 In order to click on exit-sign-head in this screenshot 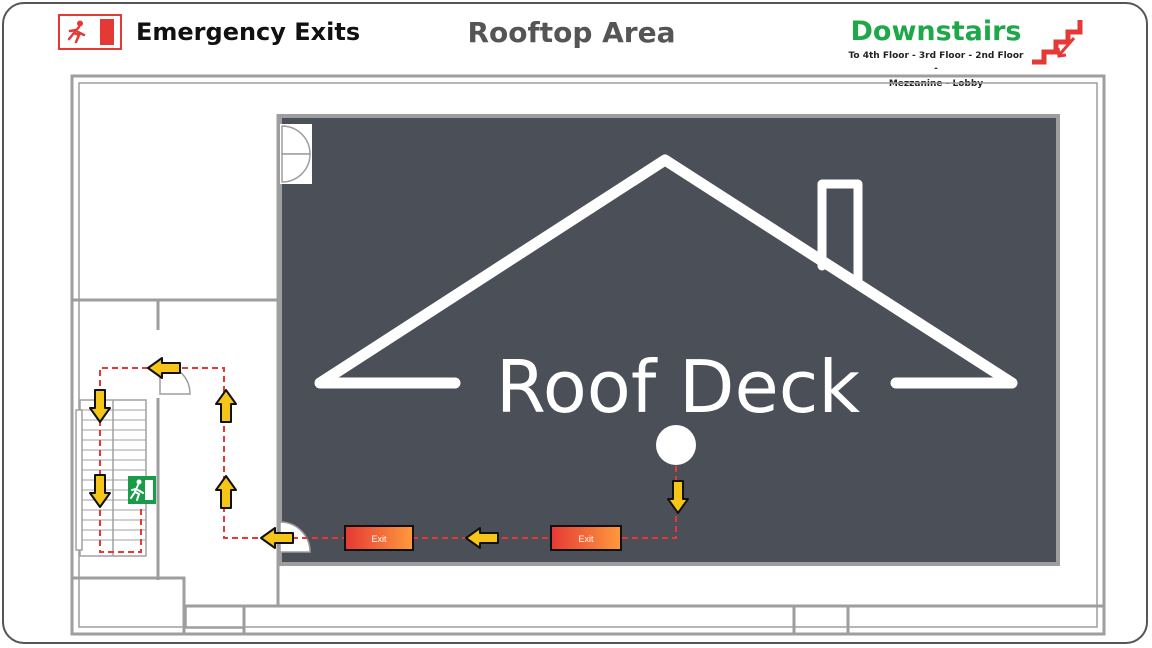, I will do `click(139, 482)`.